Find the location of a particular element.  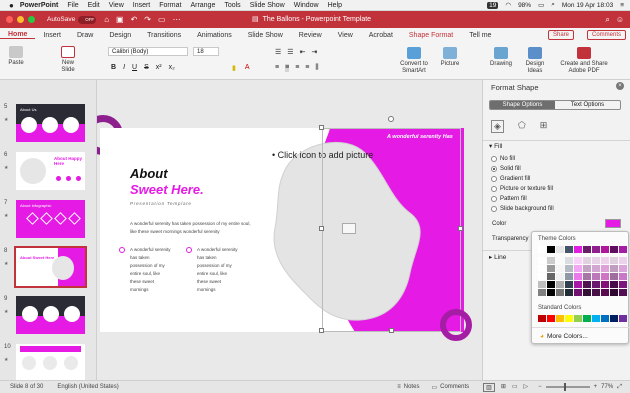

notes-button: ≡ Notes is located at coordinates (408, 387).